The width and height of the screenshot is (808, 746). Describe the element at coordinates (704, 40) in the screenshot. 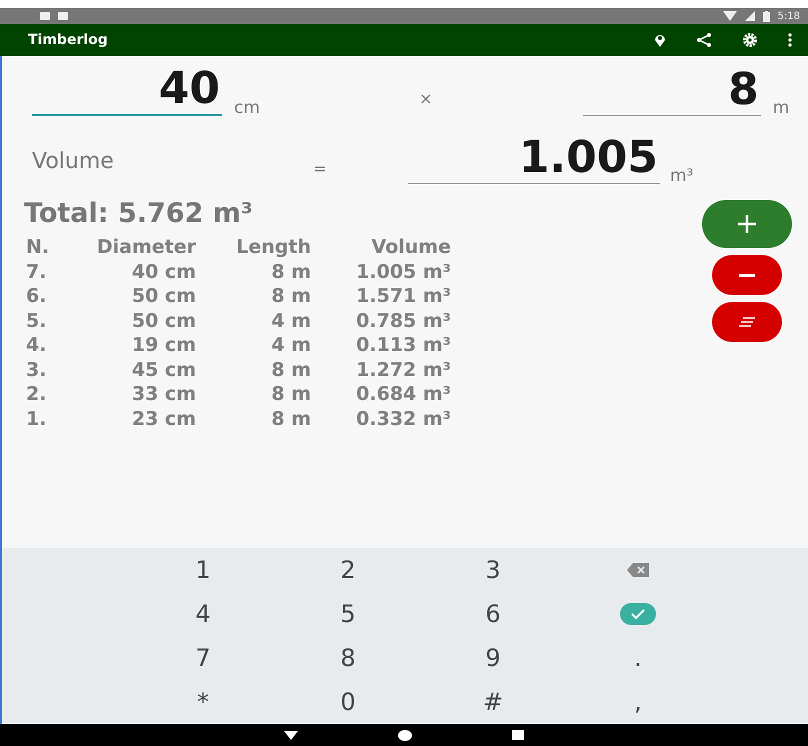

I see `share-icon` at that location.